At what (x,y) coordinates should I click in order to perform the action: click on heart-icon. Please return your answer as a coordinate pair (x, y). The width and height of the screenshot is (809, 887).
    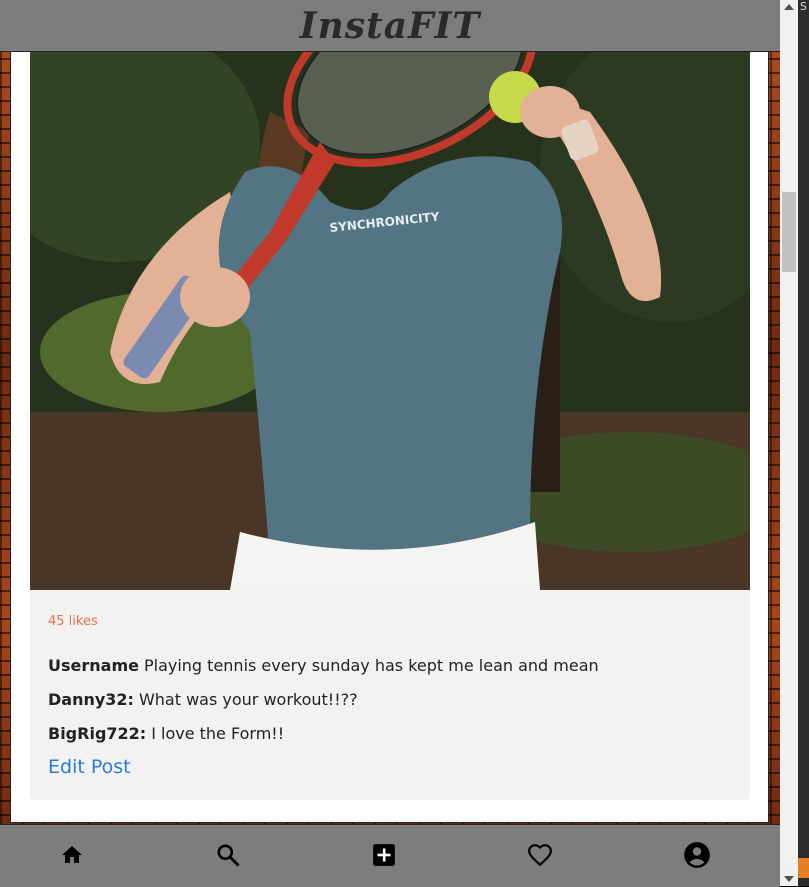
    Looking at the image, I should click on (540, 855).